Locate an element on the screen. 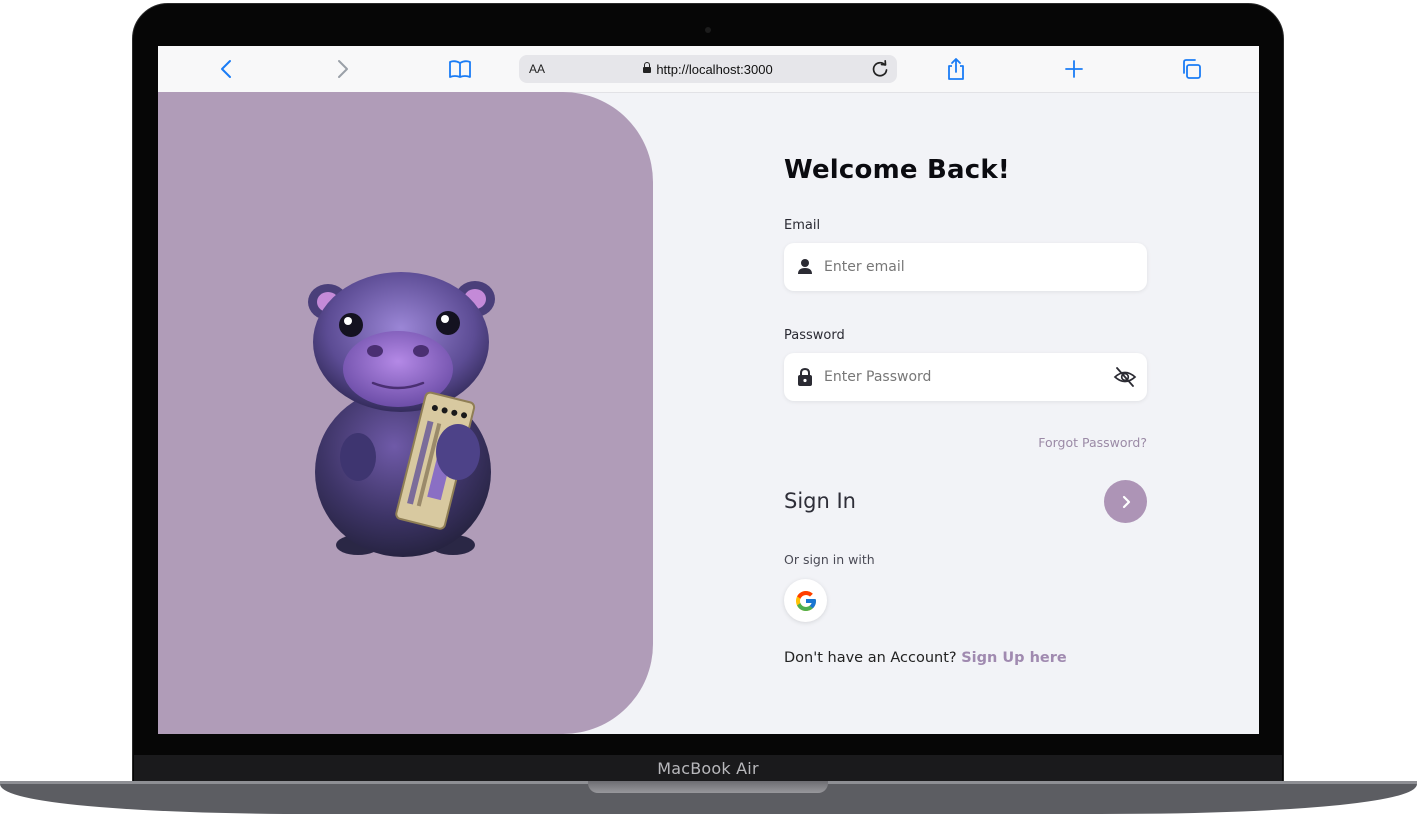 Image resolution: width=1417 pixels, height=814 pixels. padlock-icon is located at coordinates (805, 376).